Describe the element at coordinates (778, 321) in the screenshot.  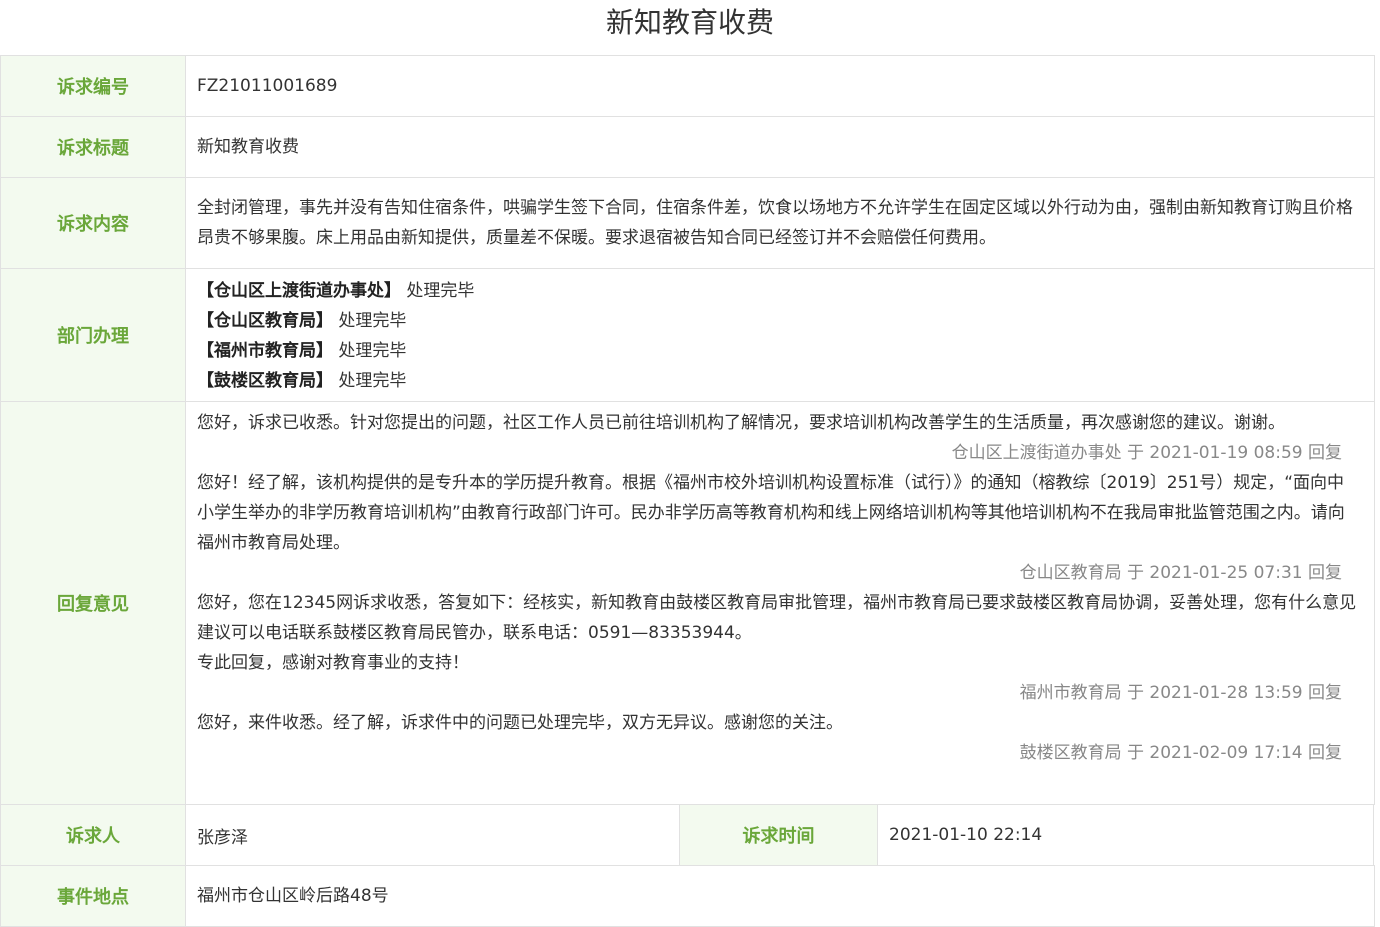
I see `department-item: 【仓山区教育局】 处理完毕` at that location.